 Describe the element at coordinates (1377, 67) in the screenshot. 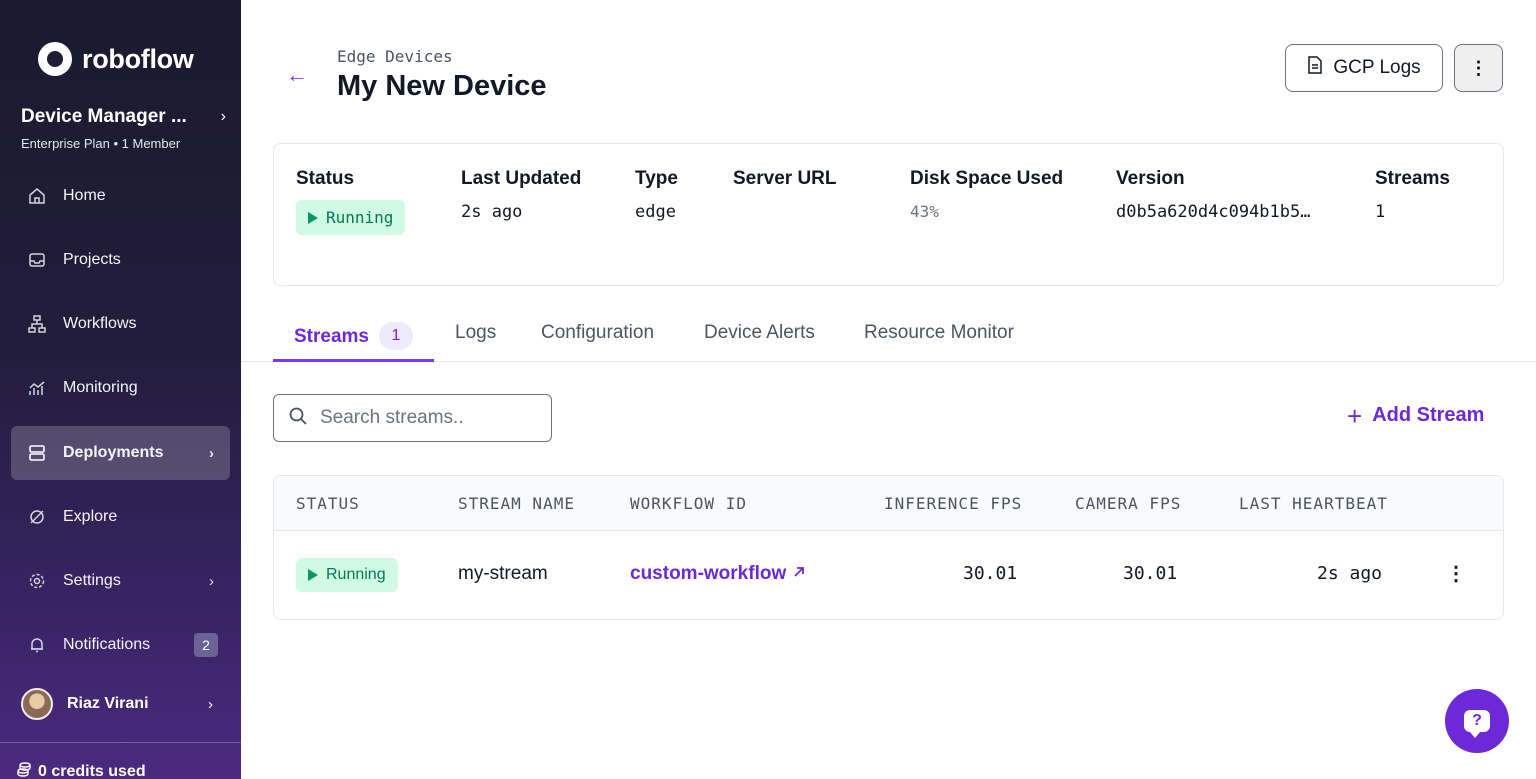

I see `gcp-logs-label: GCP Logs` at that location.